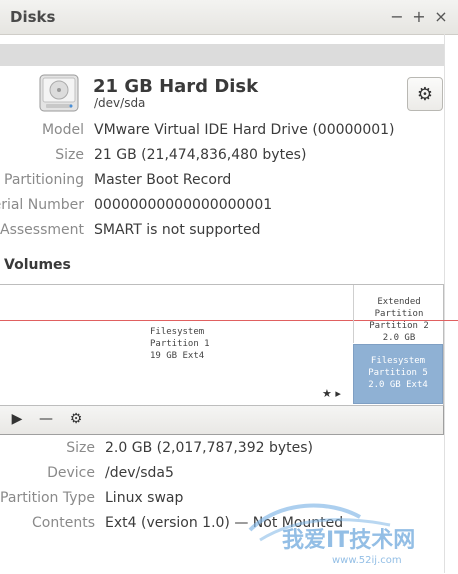  What do you see at coordinates (163, 180) in the screenshot?
I see `partitioning-value: Master Boot Record` at bounding box center [163, 180].